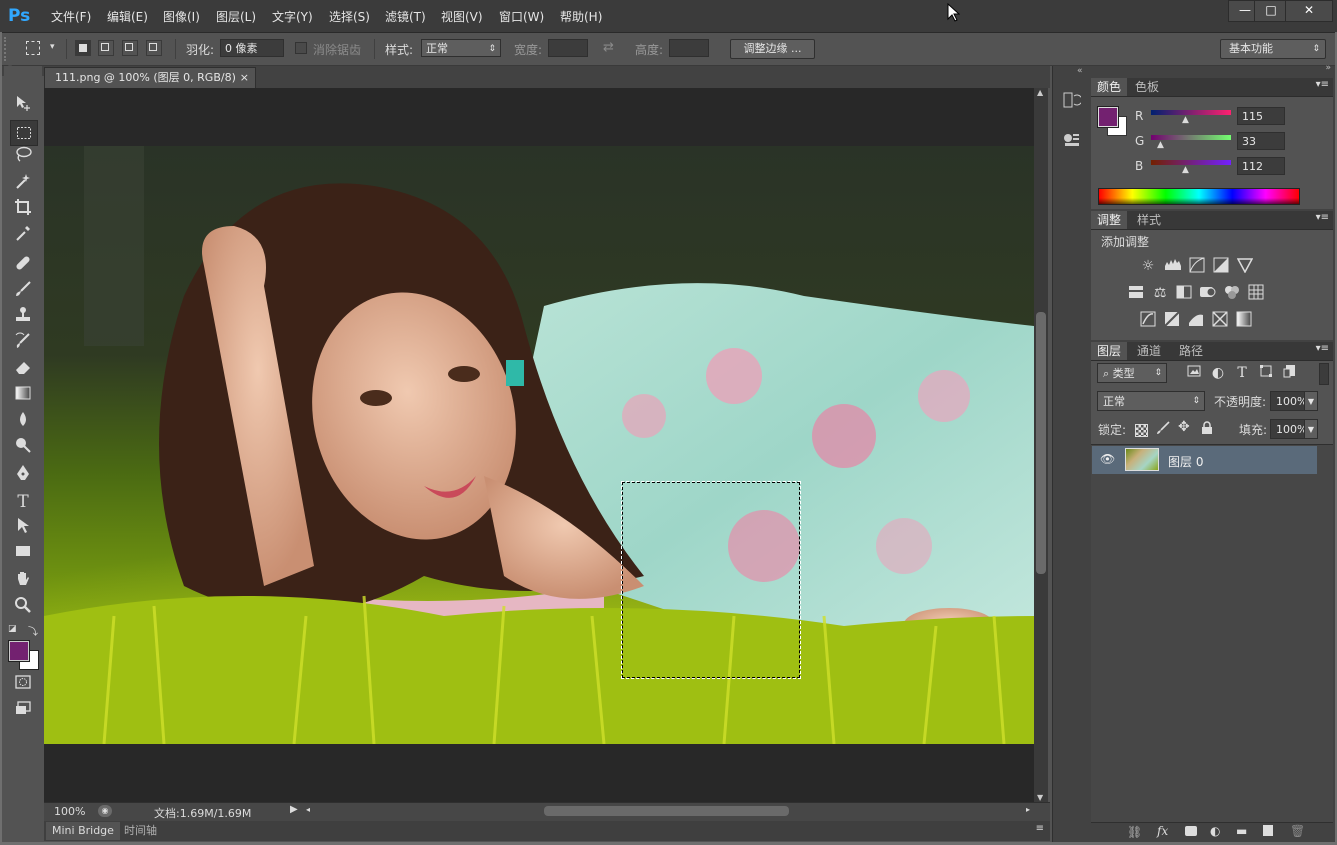  I want to click on color-panel-foreground-swatch, so click(1108, 117).